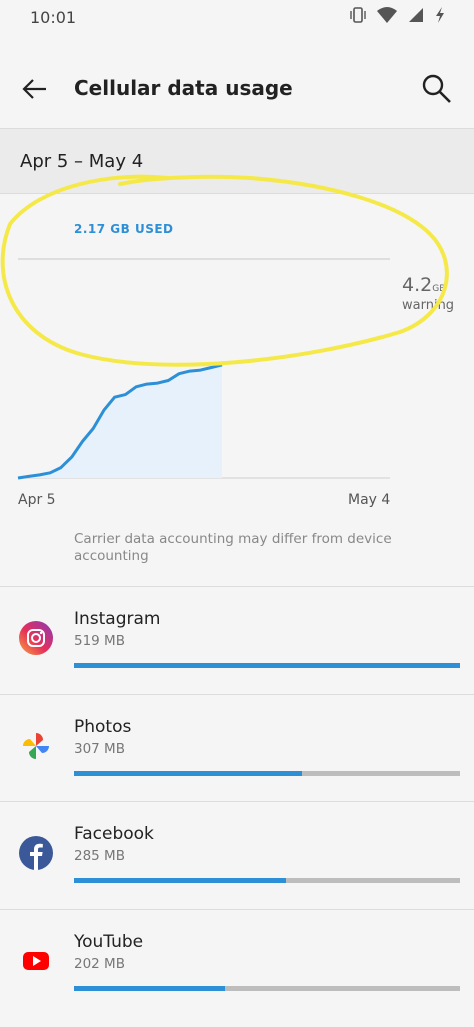 Image resolution: width=474 pixels, height=1027 pixels. Describe the element at coordinates (114, 834) in the screenshot. I see `app-name: Facebook` at that location.